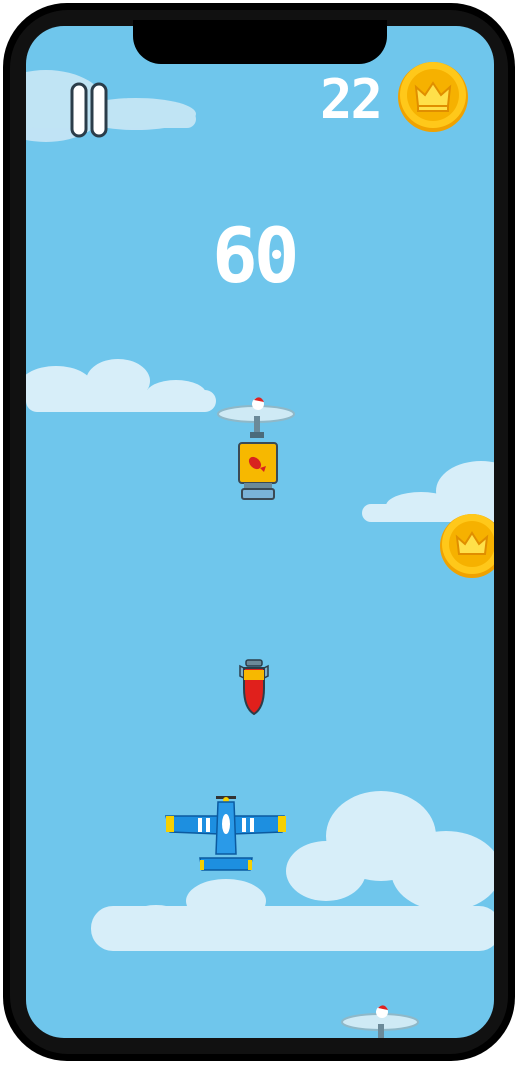 The width and height of the screenshot is (520, 1065). Describe the element at coordinates (292, 871) in the screenshot. I see `cloud-bottom` at that location.